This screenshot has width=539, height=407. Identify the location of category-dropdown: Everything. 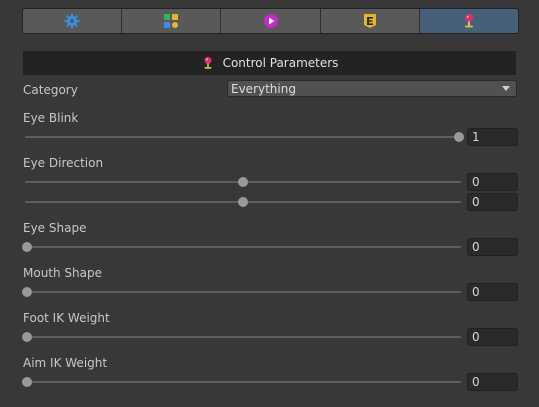
(372, 88).